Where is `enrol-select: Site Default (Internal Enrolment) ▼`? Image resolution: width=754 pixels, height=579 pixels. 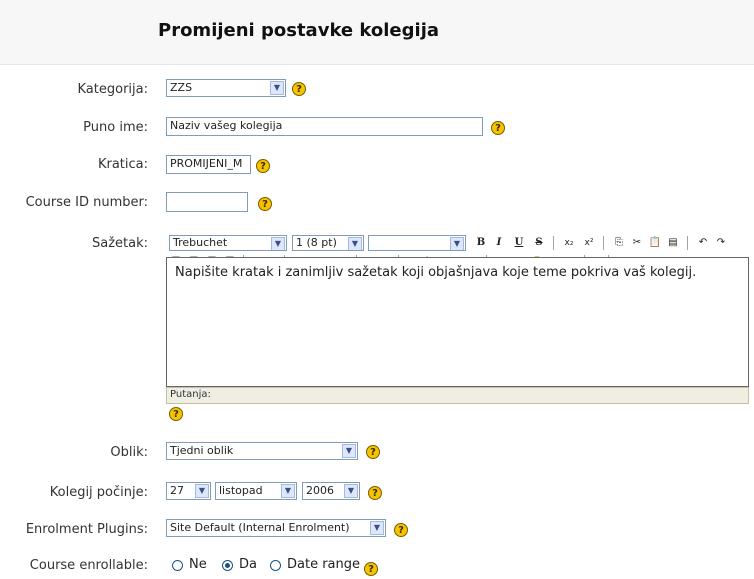 enrol-select: Site Default (Internal Enrolment) ▼ is located at coordinates (276, 528).